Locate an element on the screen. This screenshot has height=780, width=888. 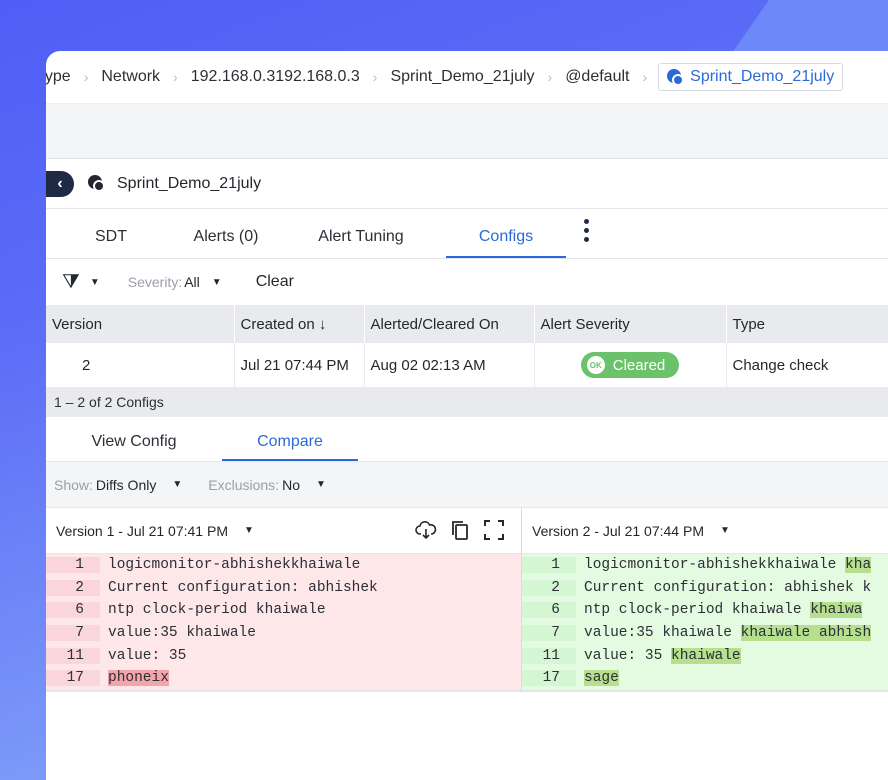
column-header-alert-severity: Alert Severity is located at coordinates (630, 324).